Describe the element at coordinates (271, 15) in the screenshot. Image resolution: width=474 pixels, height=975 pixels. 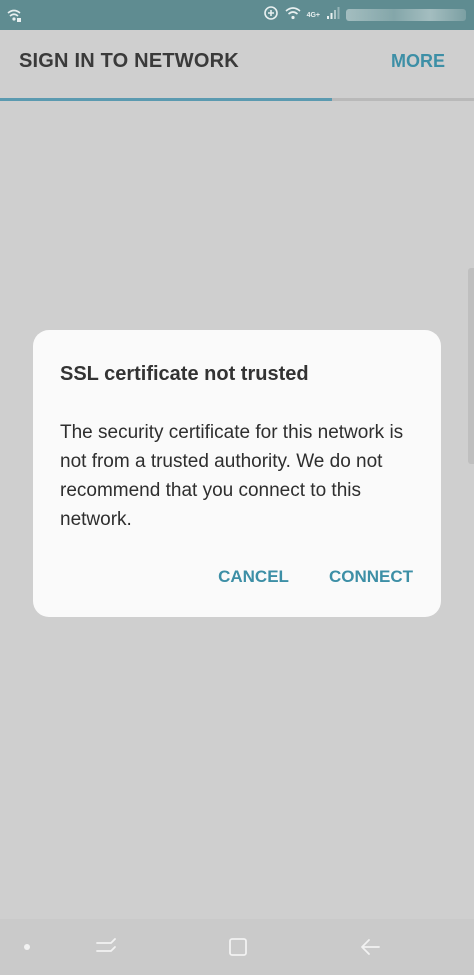
I see `data-saver-icon` at that location.